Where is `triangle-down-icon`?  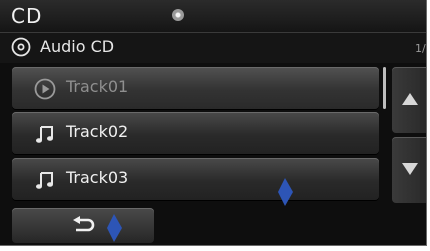 triangle-down-icon is located at coordinates (410, 169).